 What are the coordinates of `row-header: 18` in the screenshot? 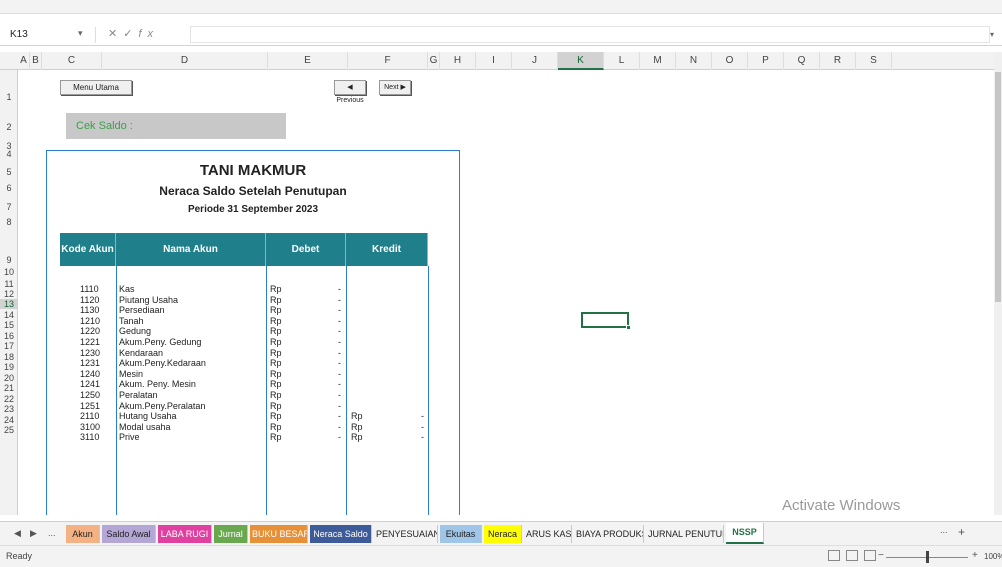 It's located at (9, 357).